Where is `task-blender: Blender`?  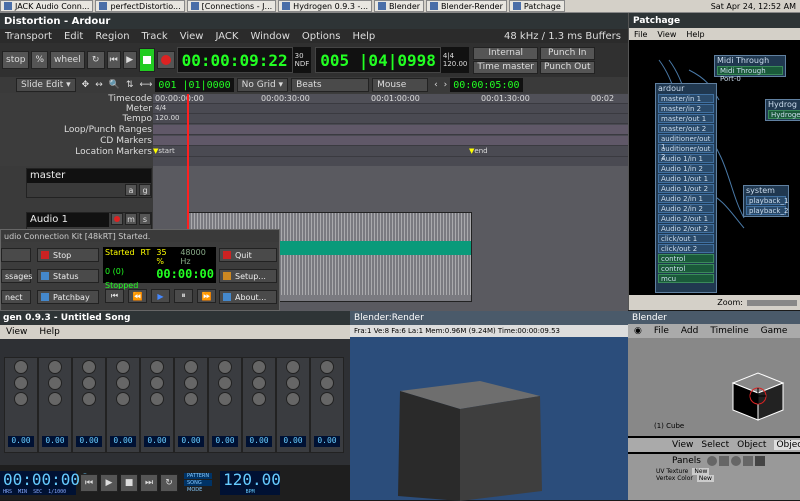
task-blender: Blender is located at coordinates (399, 6).